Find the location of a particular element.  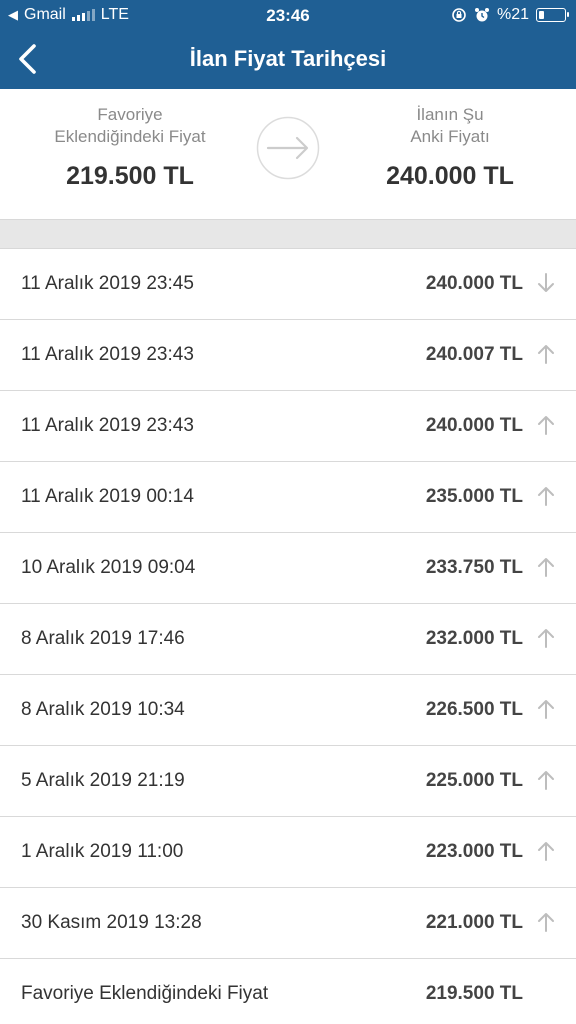

current-price-value: 240.000 TL is located at coordinates (450, 176).